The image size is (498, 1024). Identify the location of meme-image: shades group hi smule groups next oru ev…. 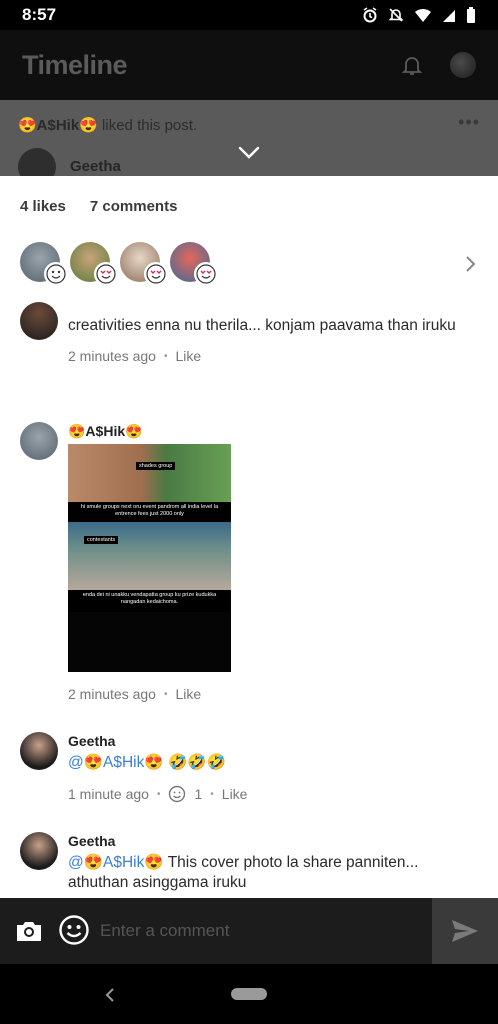
(149, 558).